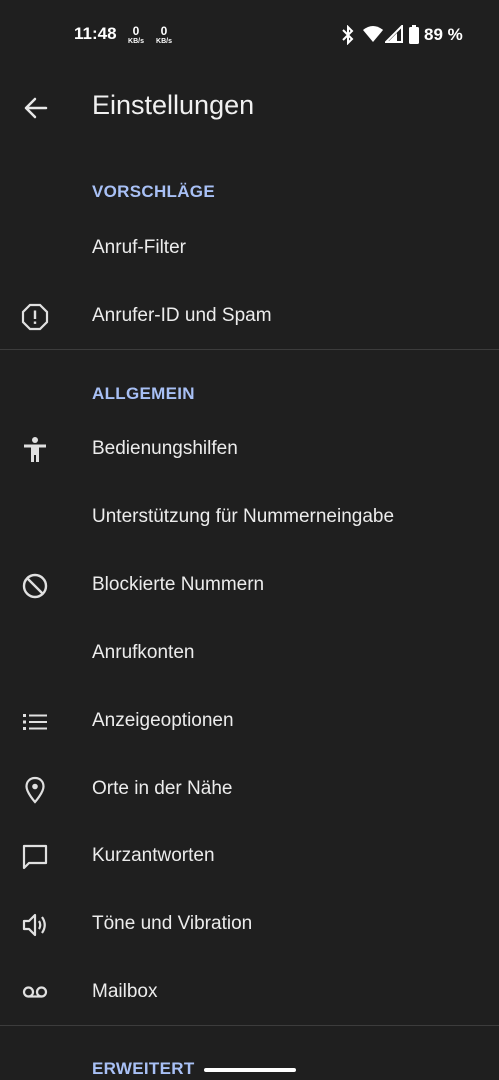  What do you see at coordinates (249, 653) in the screenshot?
I see `settings-item-calling-accounts: Anrufkonten` at bounding box center [249, 653].